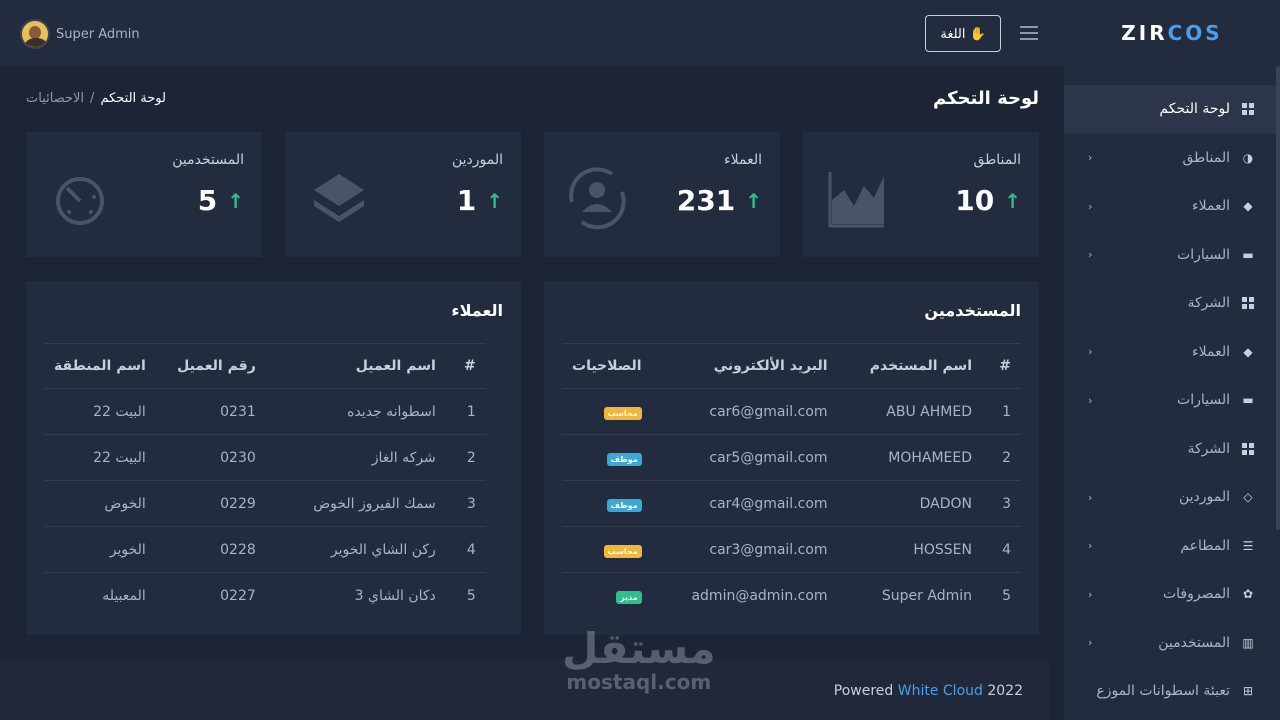 The image size is (1280, 720). What do you see at coordinates (210, 457) in the screenshot?
I see `client-code: 0230` at bounding box center [210, 457].